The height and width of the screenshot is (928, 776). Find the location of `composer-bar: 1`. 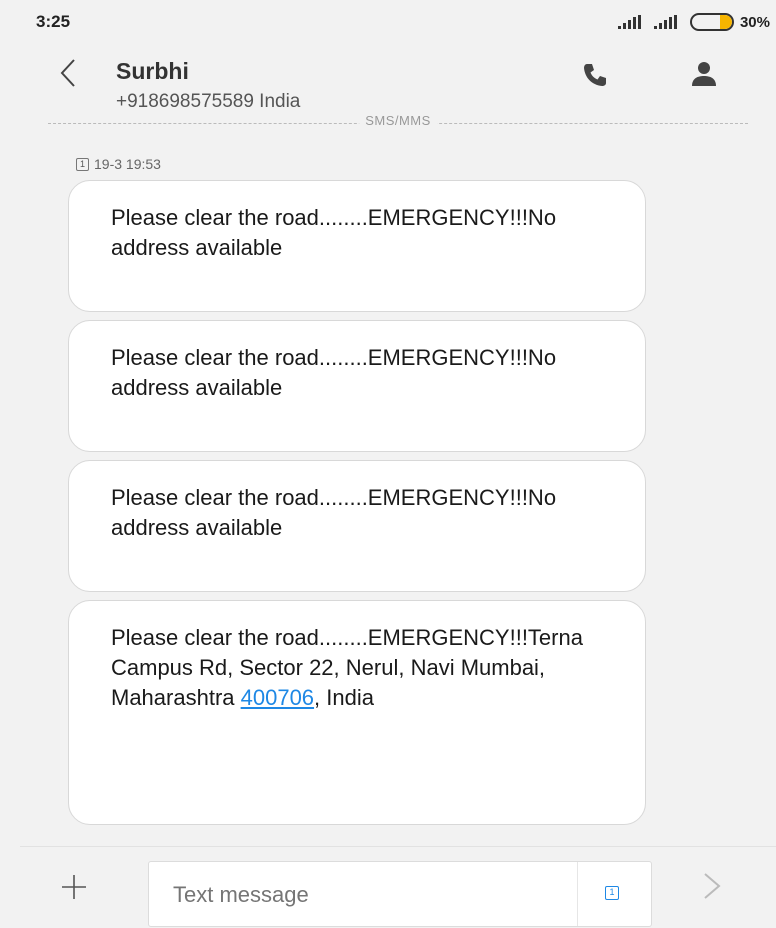

composer-bar: 1 is located at coordinates (398, 887).